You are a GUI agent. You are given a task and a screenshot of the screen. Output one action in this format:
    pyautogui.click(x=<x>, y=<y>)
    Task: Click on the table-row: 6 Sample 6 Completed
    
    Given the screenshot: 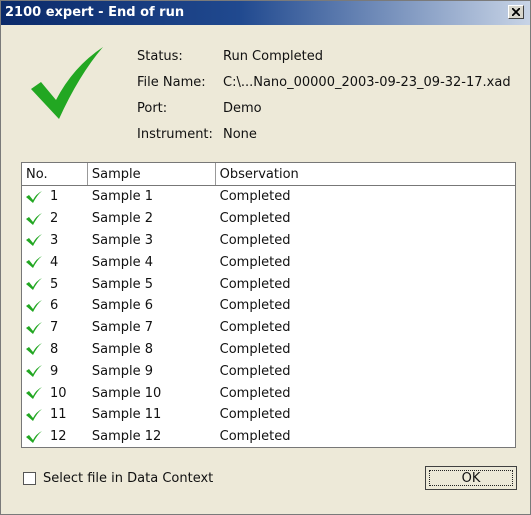 What is the action you would take?
    pyautogui.click(x=268, y=306)
    